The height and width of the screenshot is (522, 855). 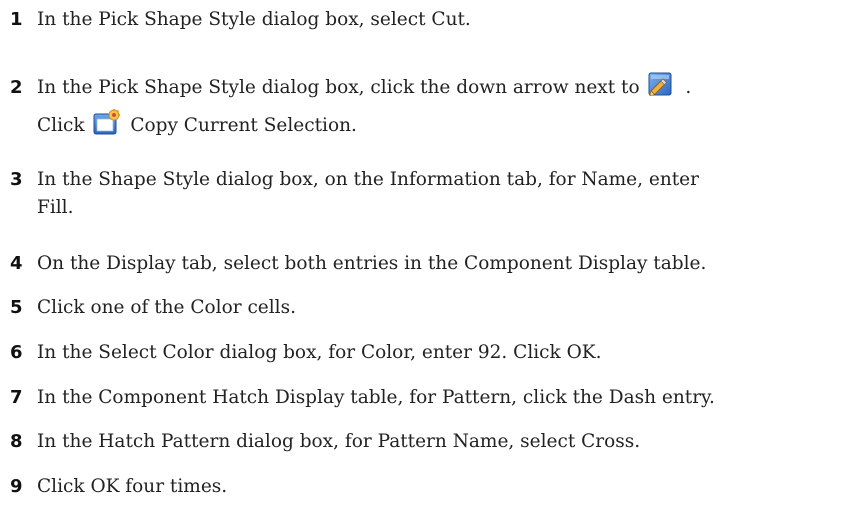 What do you see at coordinates (55, 207) in the screenshot?
I see `step-line: Fill.` at bounding box center [55, 207].